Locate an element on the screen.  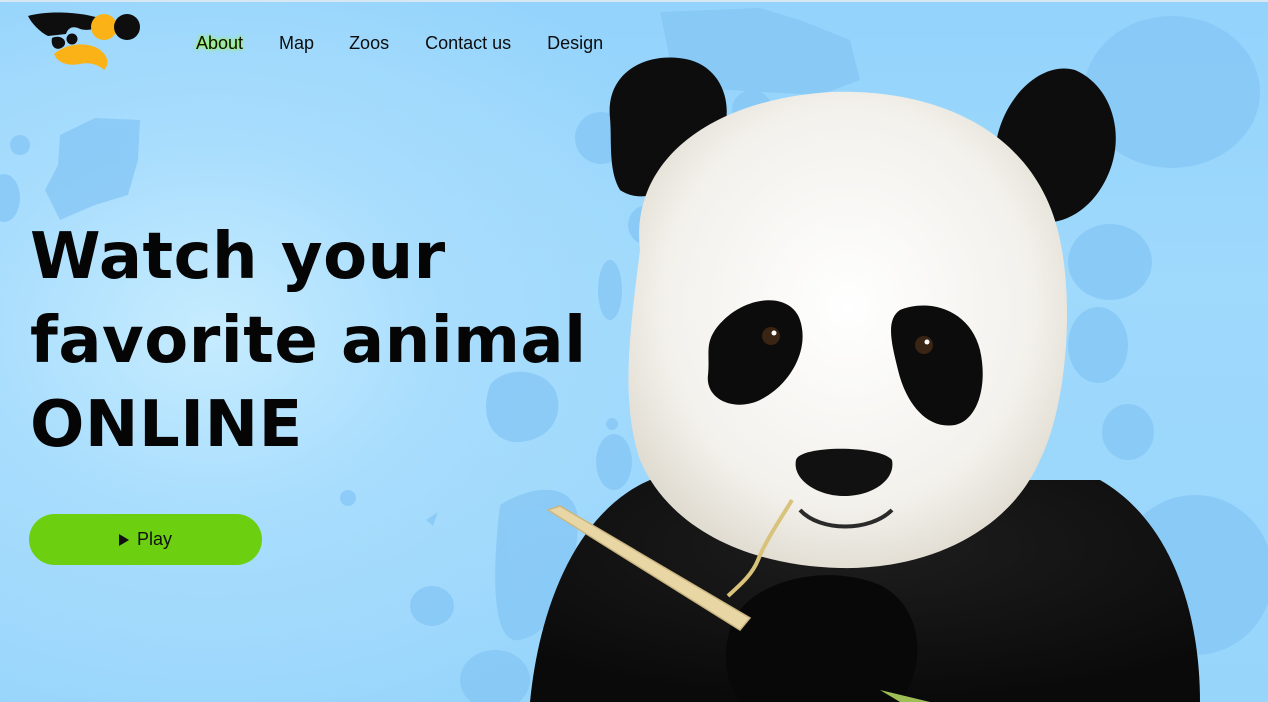
play-button-label: Play is located at coordinates (154, 539).